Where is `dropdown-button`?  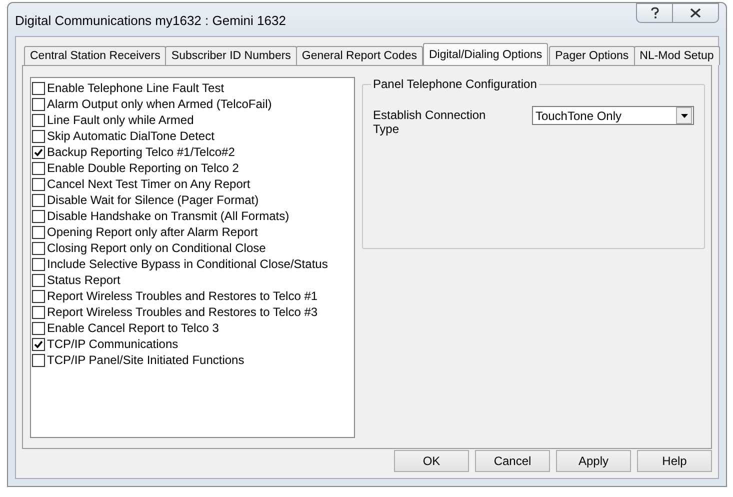
dropdown-button is located at coordinates (684, 115).